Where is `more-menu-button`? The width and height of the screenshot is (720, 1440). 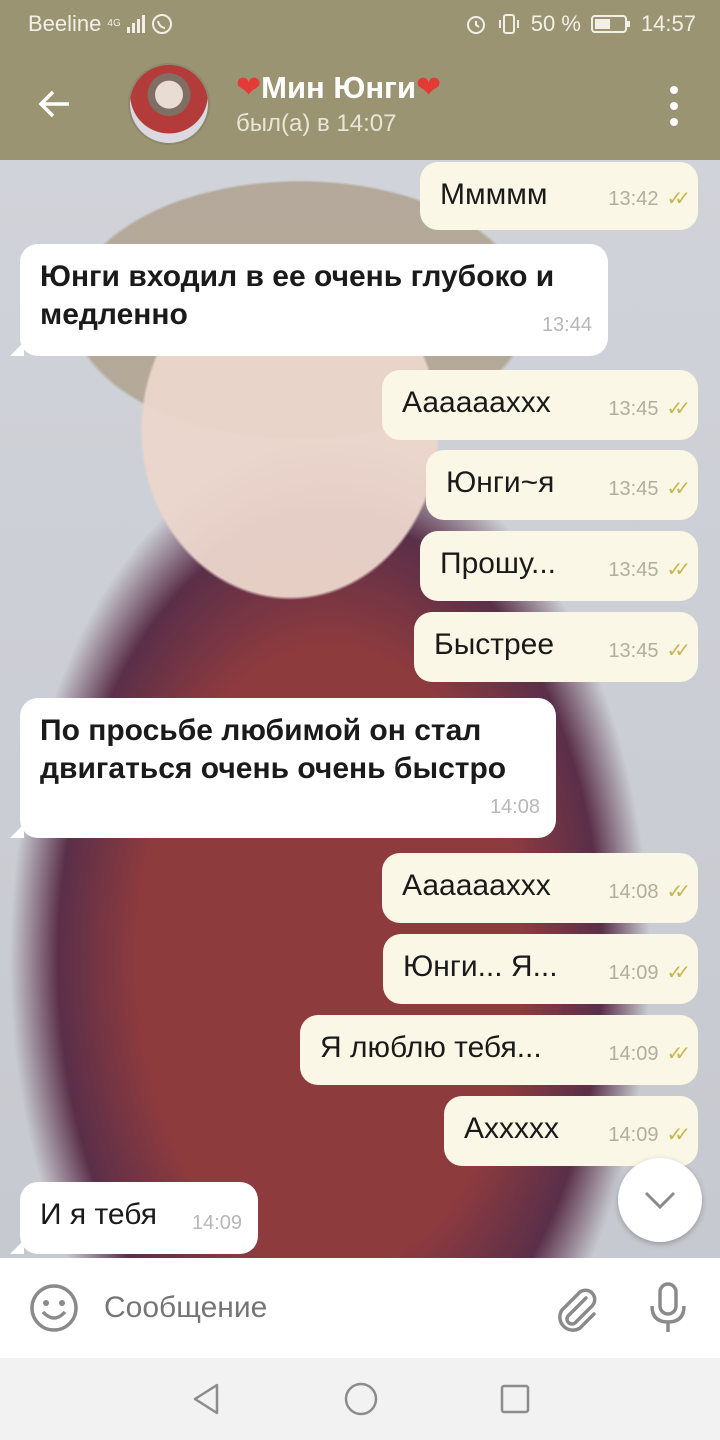 more-menu-button is located at coordinates (674, 106).